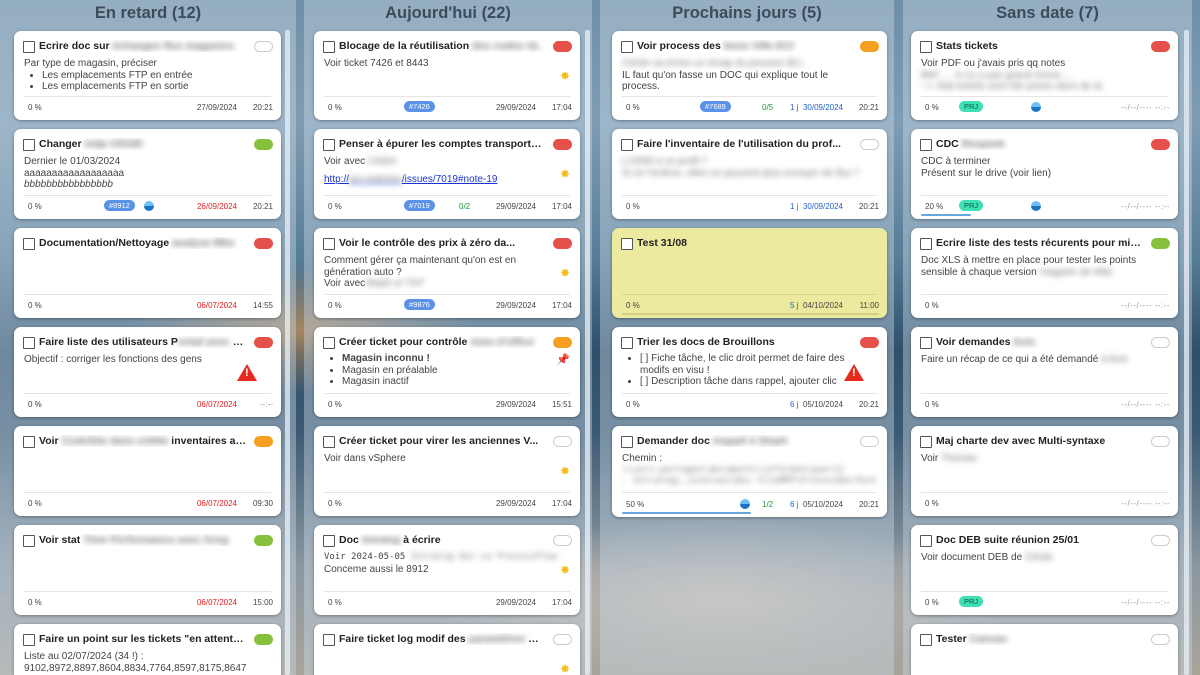 This screenshot has width=1200, height=675. Describe the element at coordinates (715, 106) in the screenshot. I see `ticket-tag: #7689` at that location.